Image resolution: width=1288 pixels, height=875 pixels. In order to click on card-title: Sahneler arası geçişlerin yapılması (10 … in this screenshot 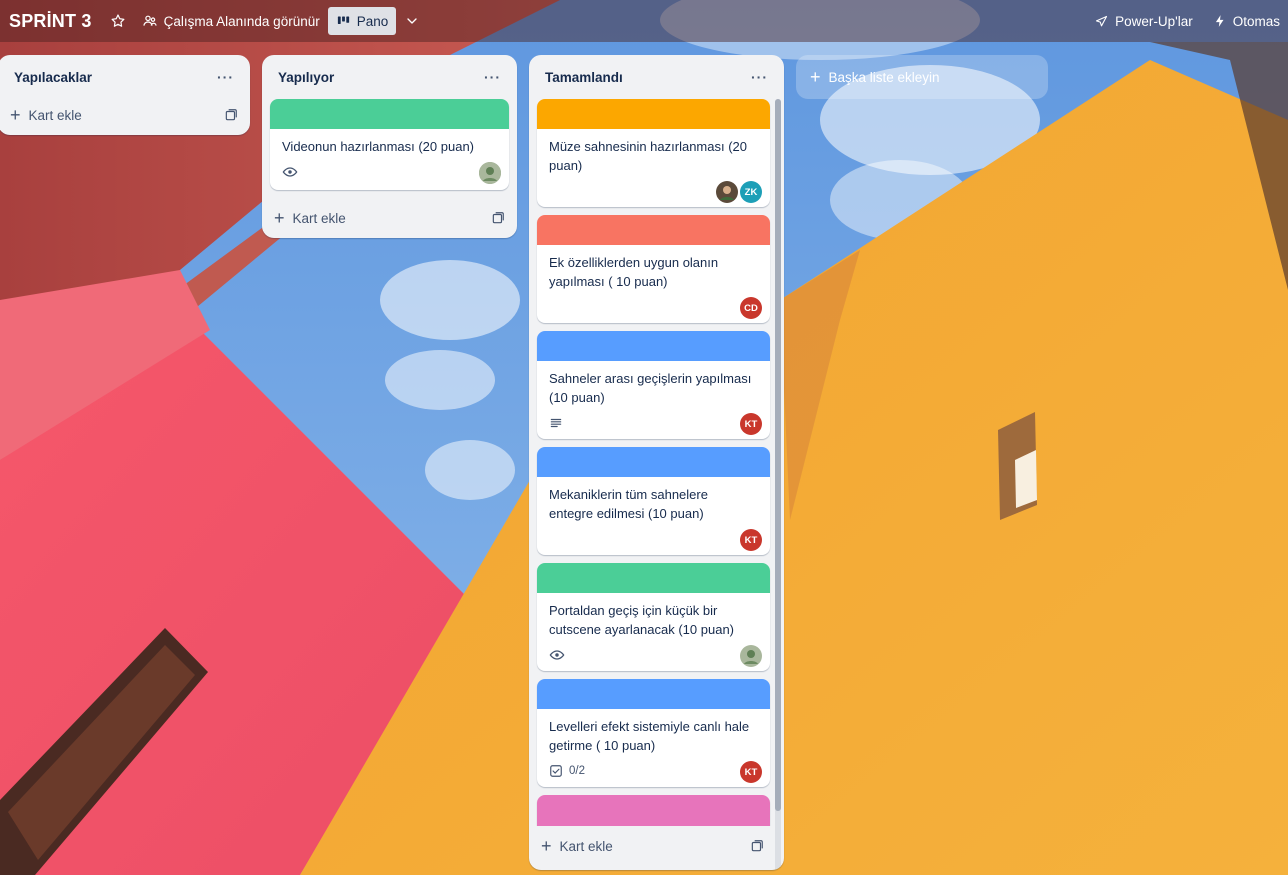, I will do `click(650, 388)`.